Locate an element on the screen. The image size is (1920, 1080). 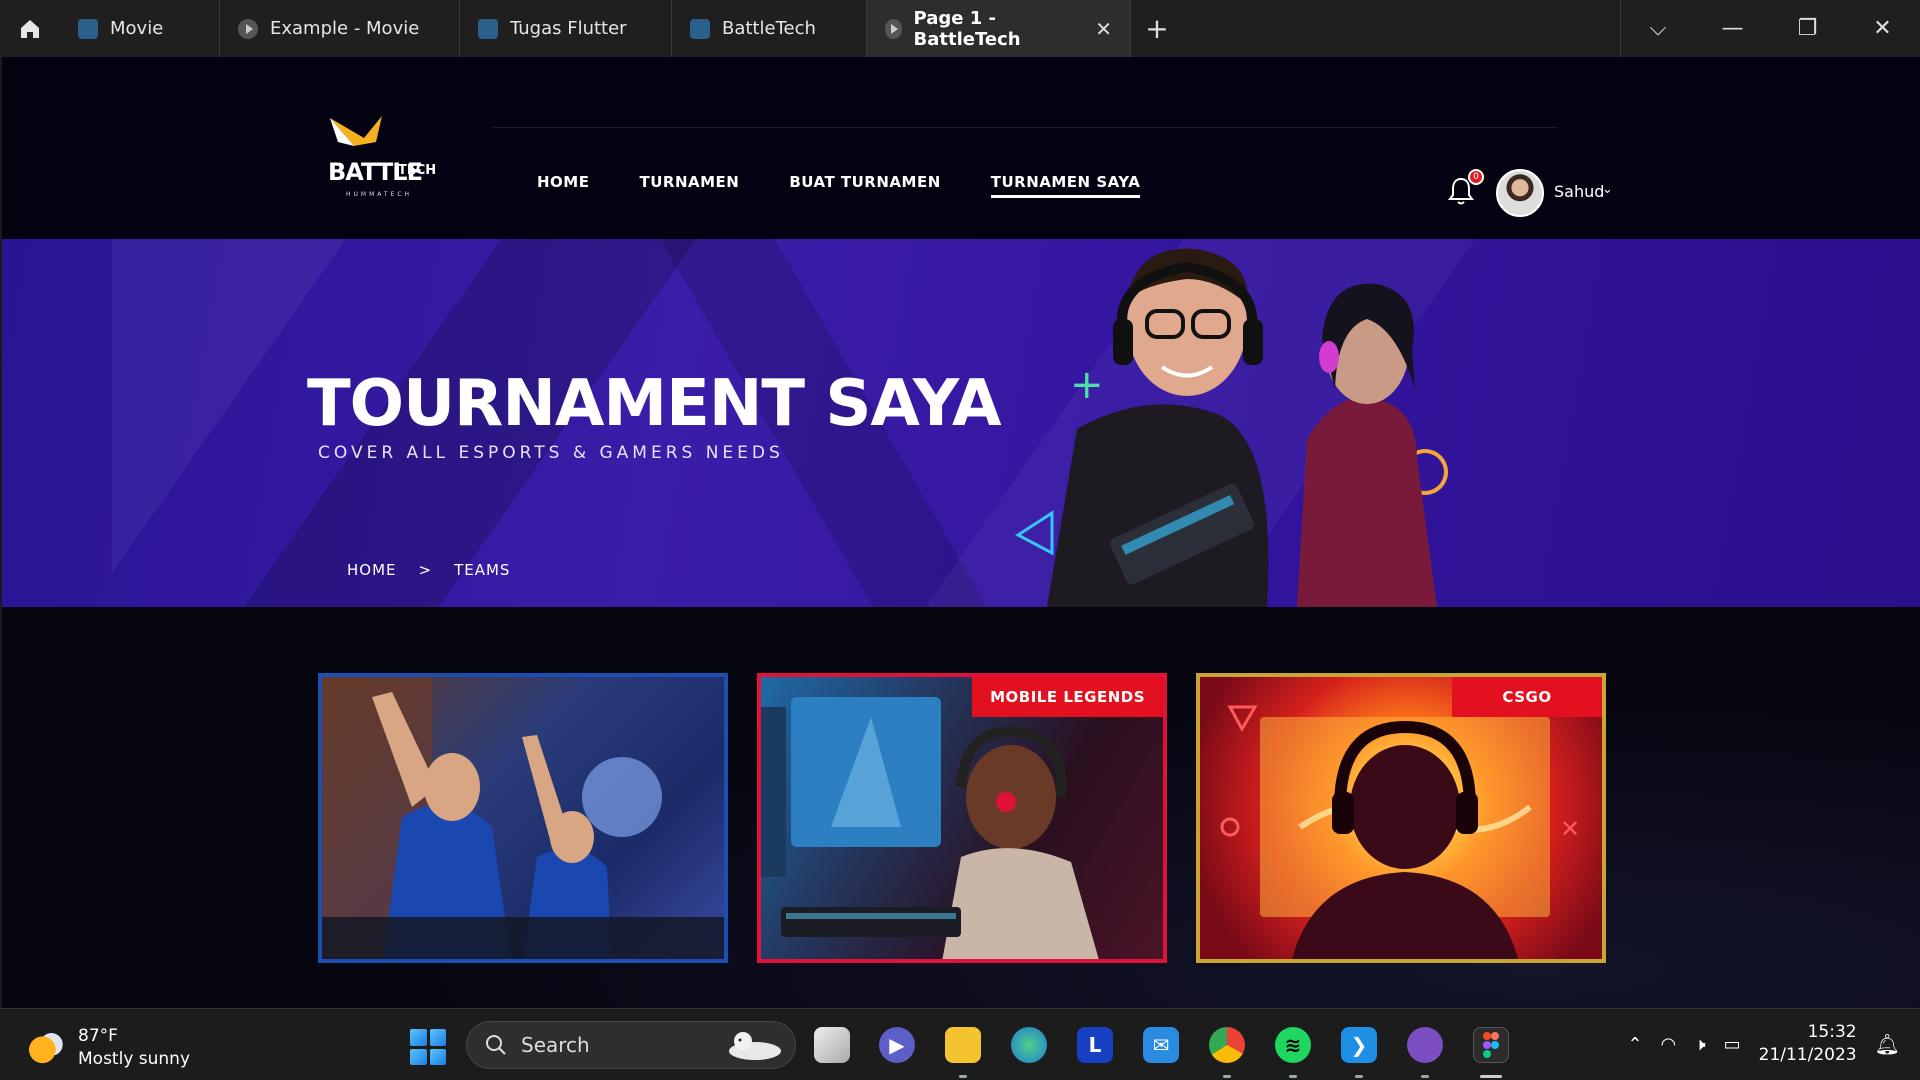
team-celebration-image is located at coordinates (523, 818).